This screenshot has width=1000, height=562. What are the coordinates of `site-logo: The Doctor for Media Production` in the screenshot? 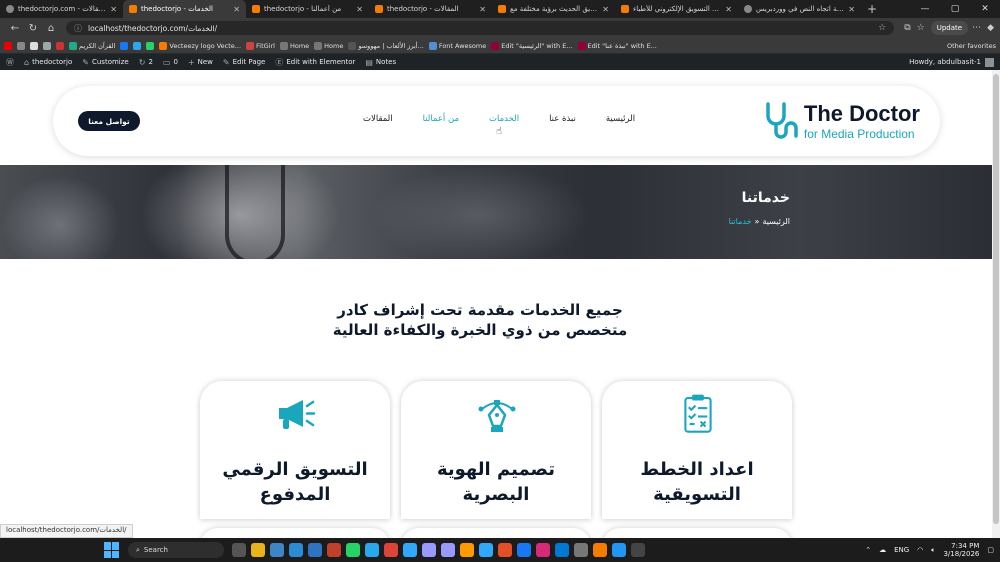 It's located at (841, 121).